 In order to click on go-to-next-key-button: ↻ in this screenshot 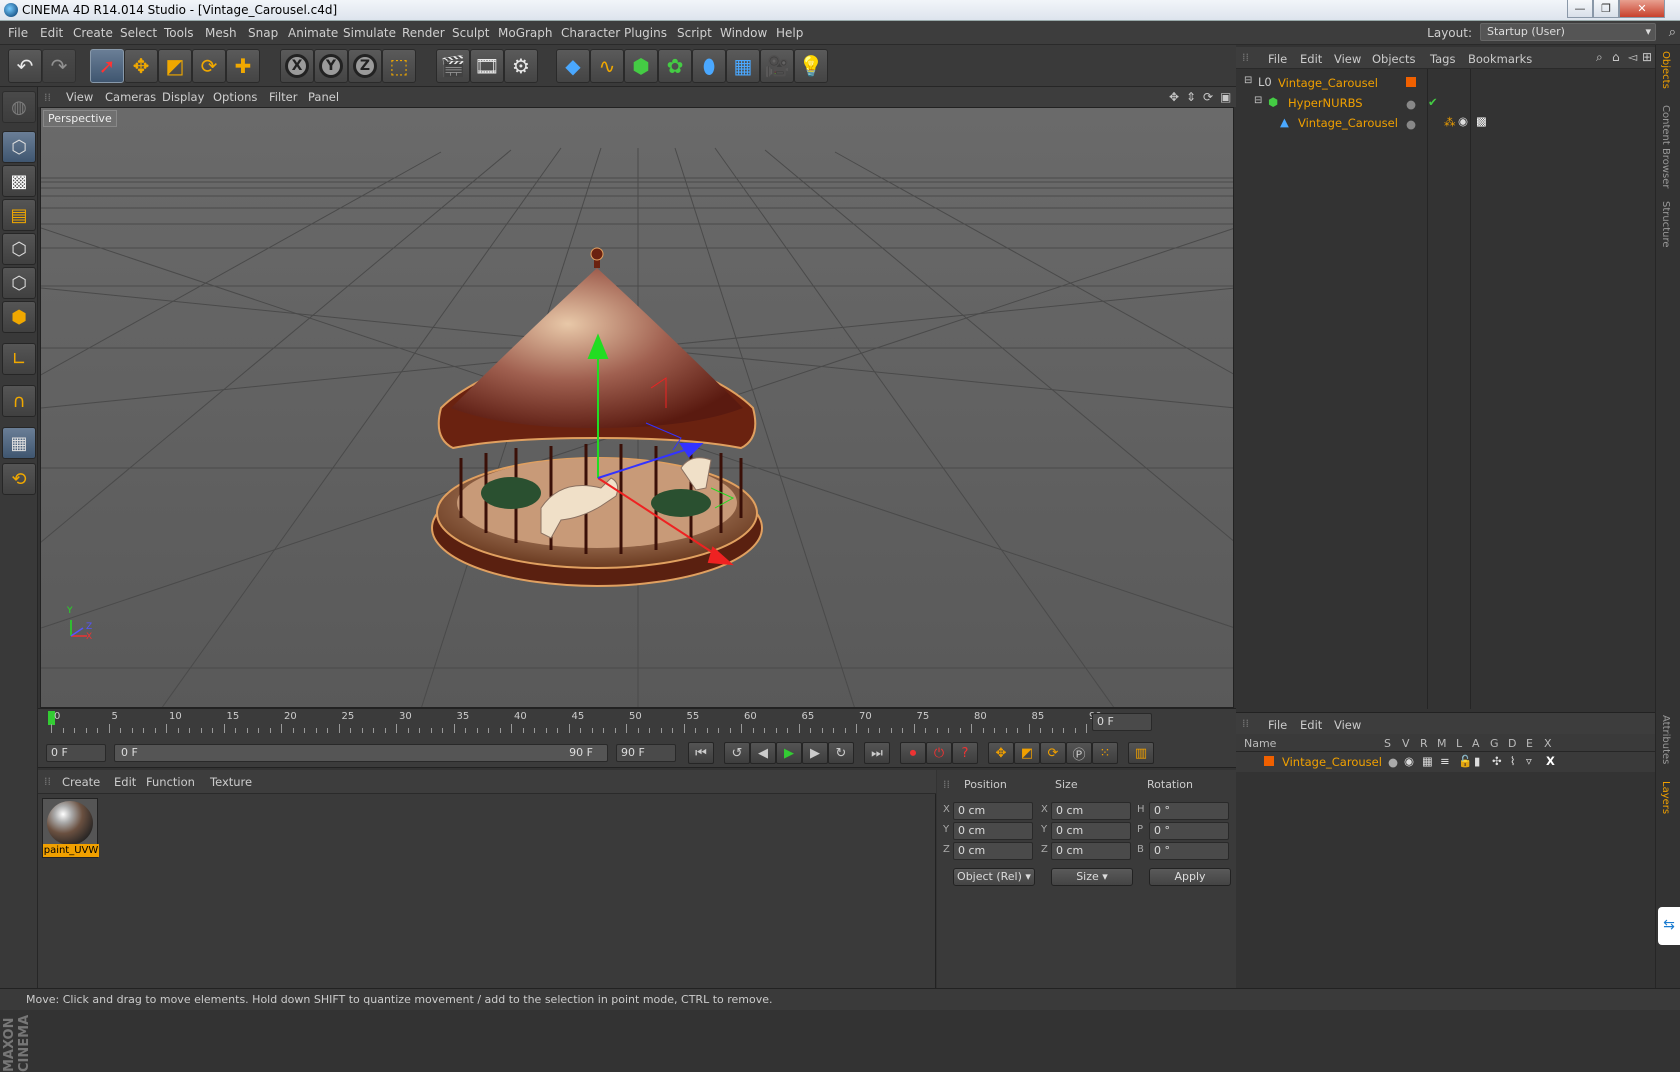, I will do `click(841, 753)`.